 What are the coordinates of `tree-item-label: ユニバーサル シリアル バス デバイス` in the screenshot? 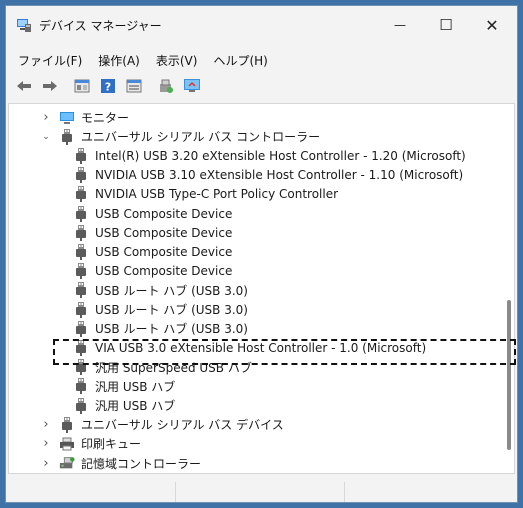 It's located at (182, 425).